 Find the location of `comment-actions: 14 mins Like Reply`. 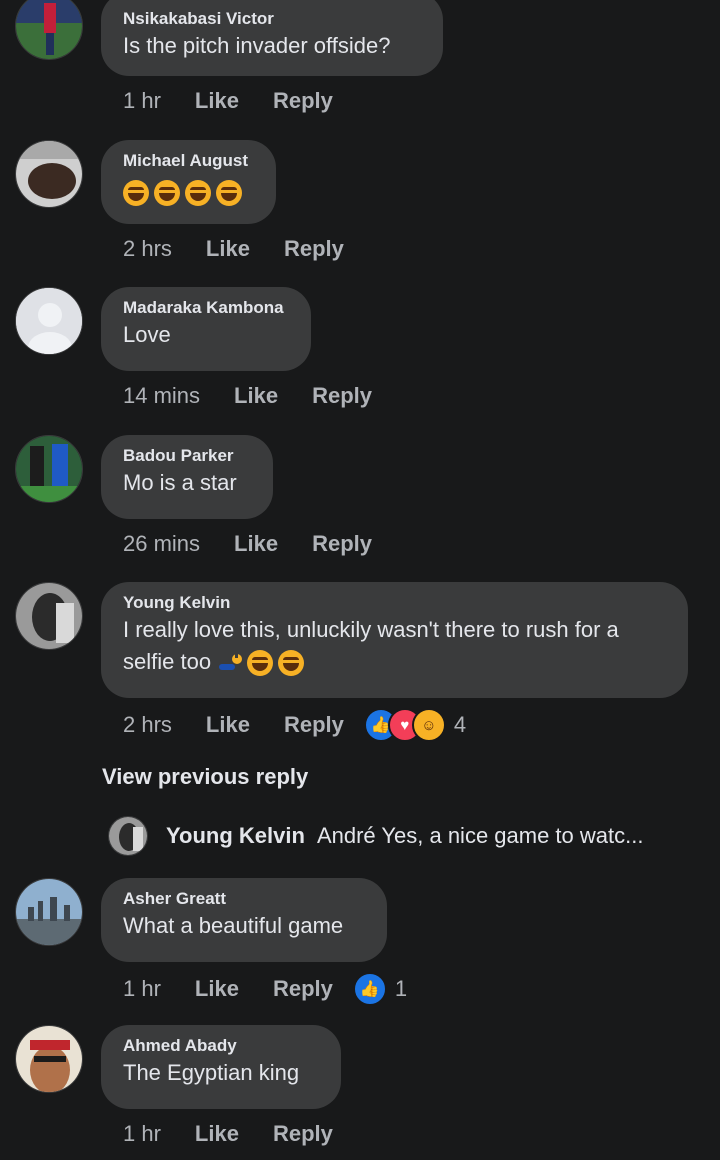

comment-actions: 14 mins Like Reply is located at coordinates (264, 396).